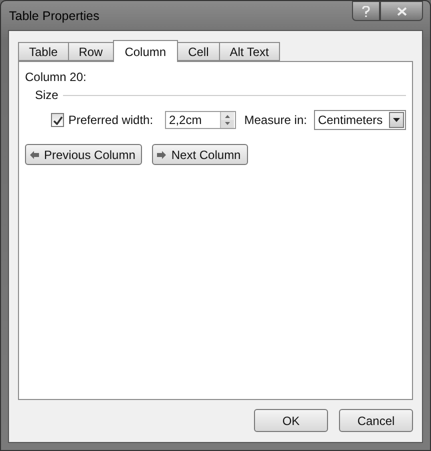 The height and width of the screenshot is (451, 431). Describe the element at coordinates (83, 154) in the screenshot. I see `nav-button: Previous Column` at that location.